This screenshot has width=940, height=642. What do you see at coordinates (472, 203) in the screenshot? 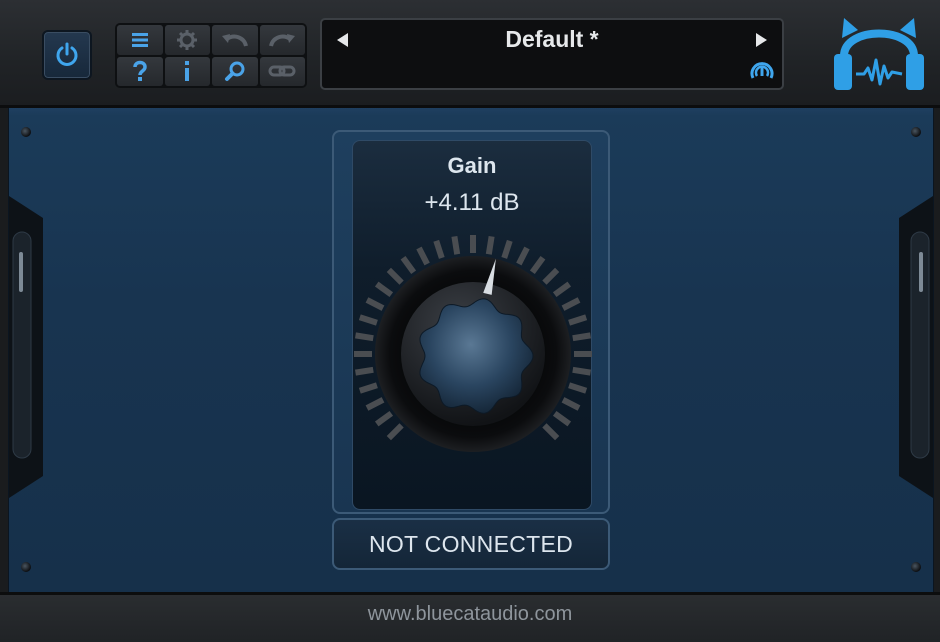
I see `knob-value: +4.11 dB` at bounding box center [472, 203].